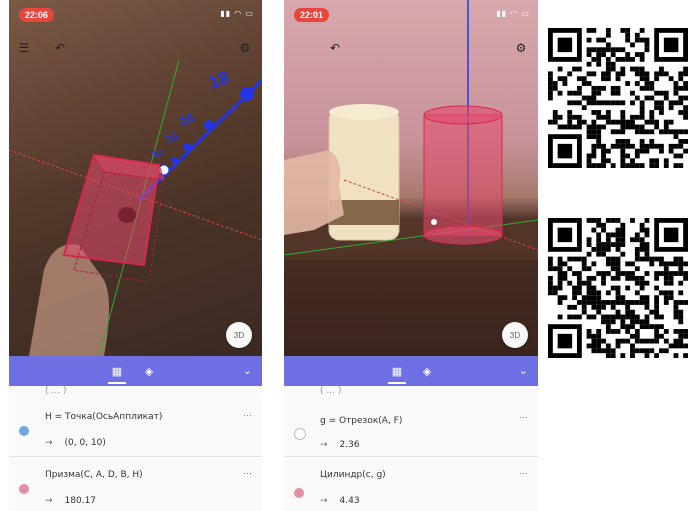  I want to click on algebra-row: g = Отрезок(A, F) → 2.36 ⋯, so click(411, 427).